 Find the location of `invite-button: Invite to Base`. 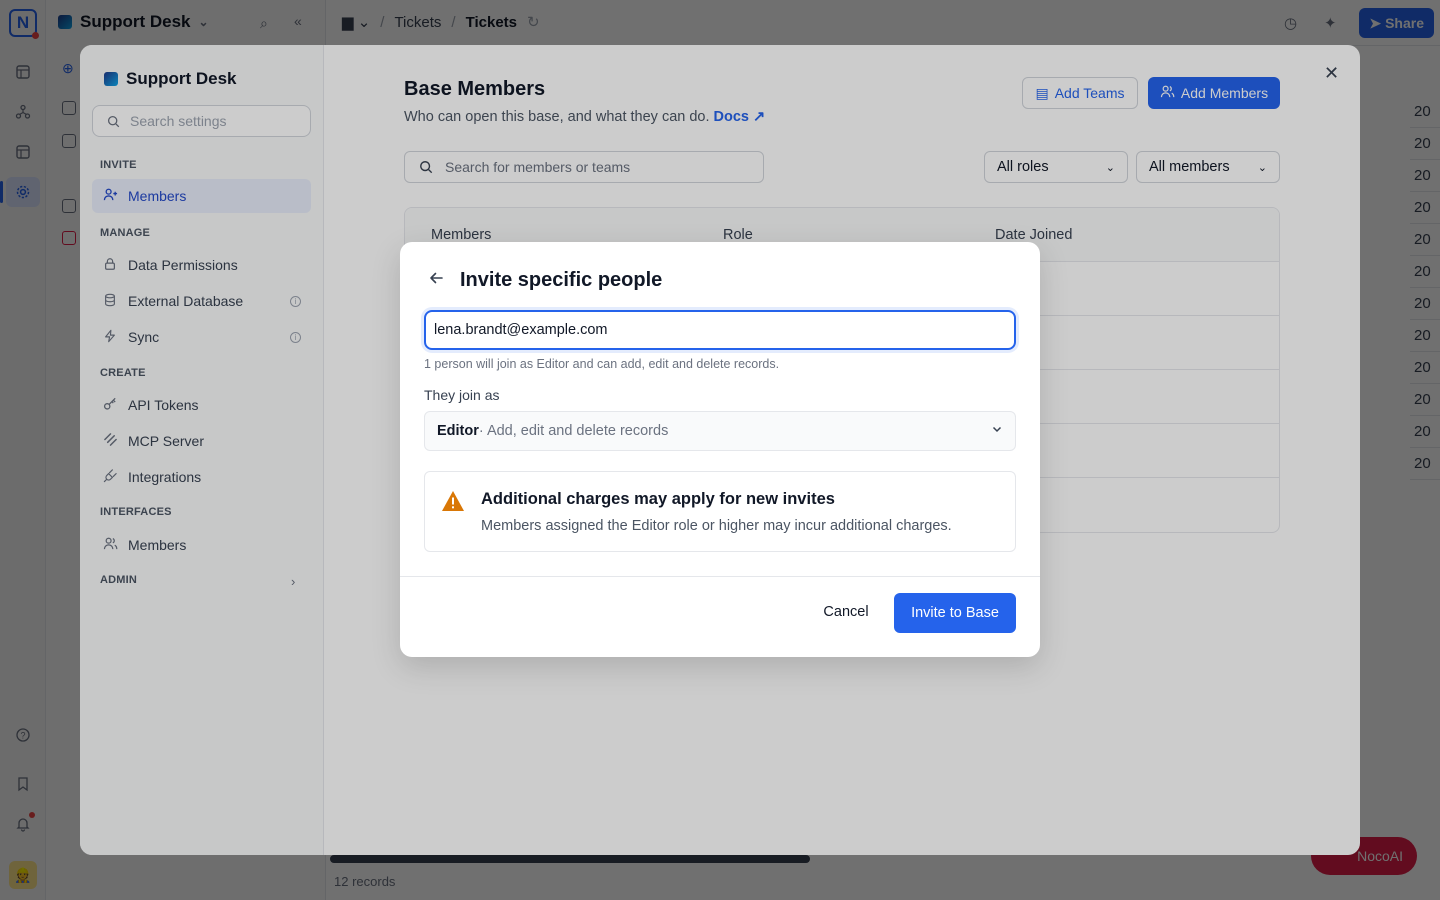

invite-button: Invite to Base is located at coordinates (955, 613).